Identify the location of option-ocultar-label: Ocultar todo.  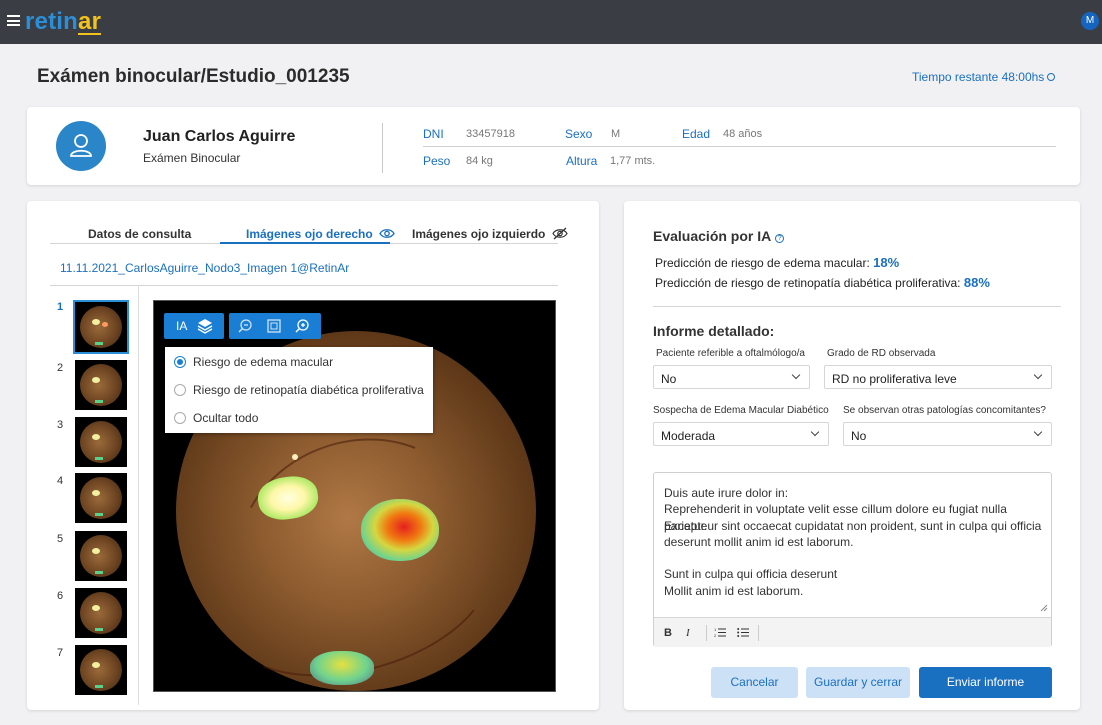
(225, 418).